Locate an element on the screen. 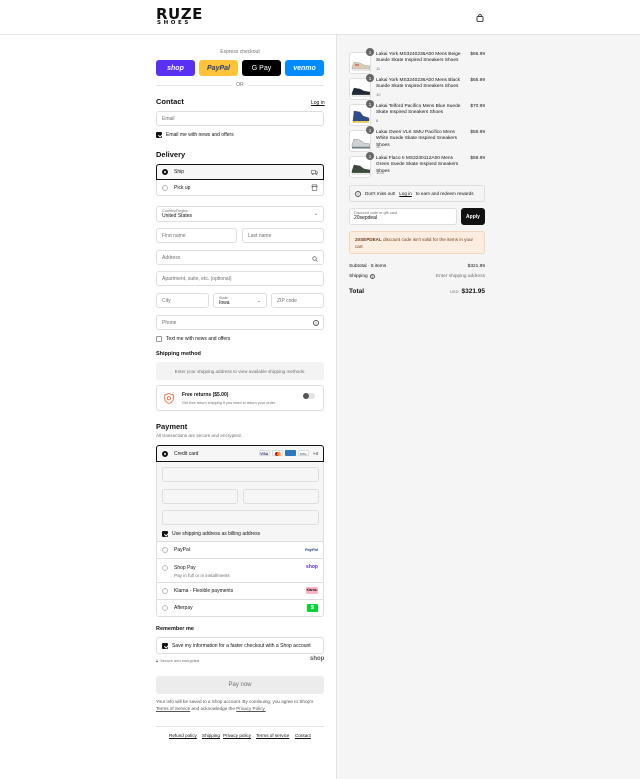 The image size is (640, 779). state-select: State Iowa ⌄ is located at coordinates (240, 300).